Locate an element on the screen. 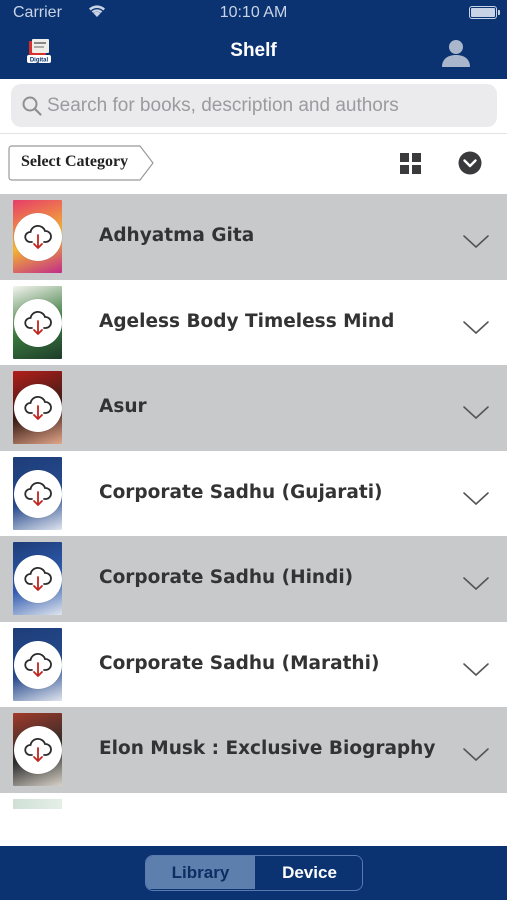  book-title: Corporate Sadhu (Hindi) is located at coordinates (226, 577).